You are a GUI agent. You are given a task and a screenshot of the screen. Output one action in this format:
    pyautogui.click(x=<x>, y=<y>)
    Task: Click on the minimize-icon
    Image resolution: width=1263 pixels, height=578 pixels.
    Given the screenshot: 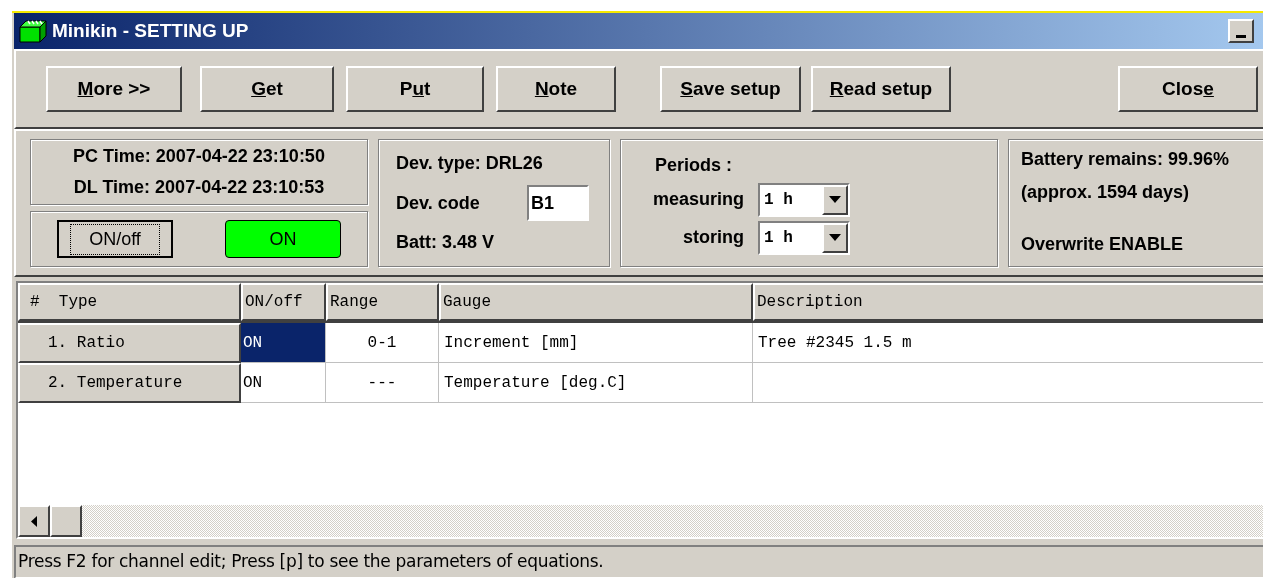 What is the action you would take?
    pyautogui.click(x=1241, y=36)
    